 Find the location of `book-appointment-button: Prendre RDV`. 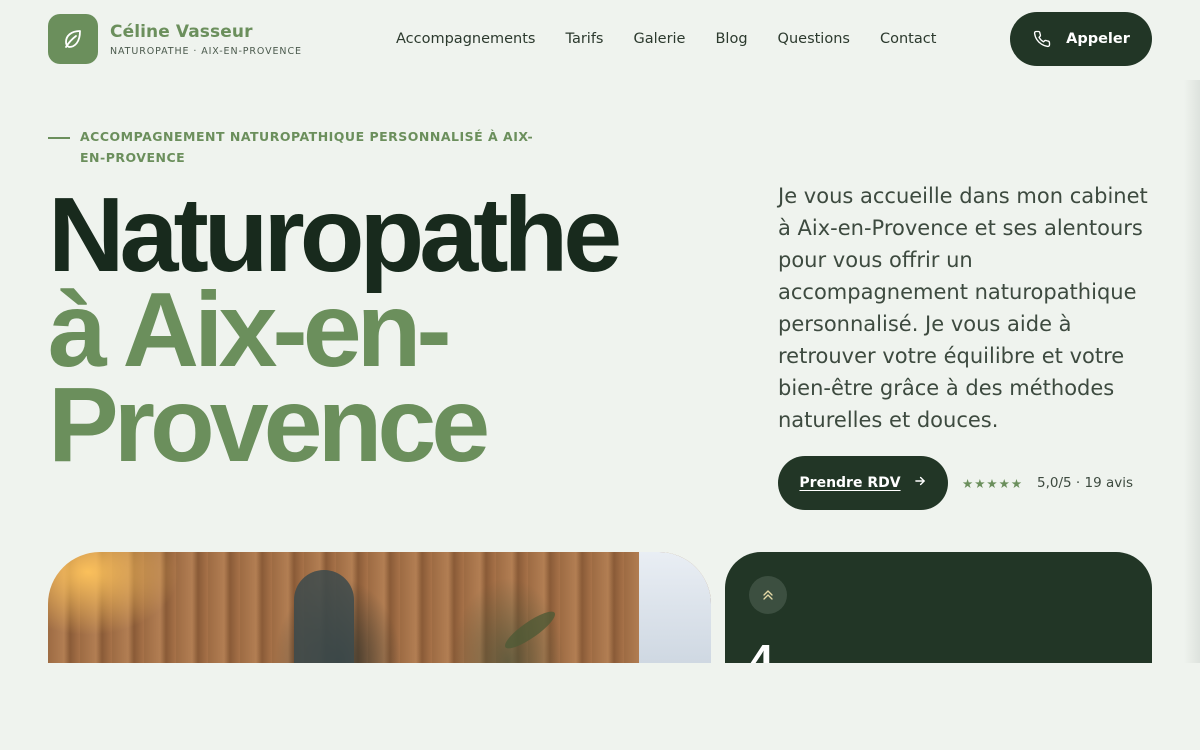

book-appointment-button: Prendre RDV is located at coordinates (863, 483).